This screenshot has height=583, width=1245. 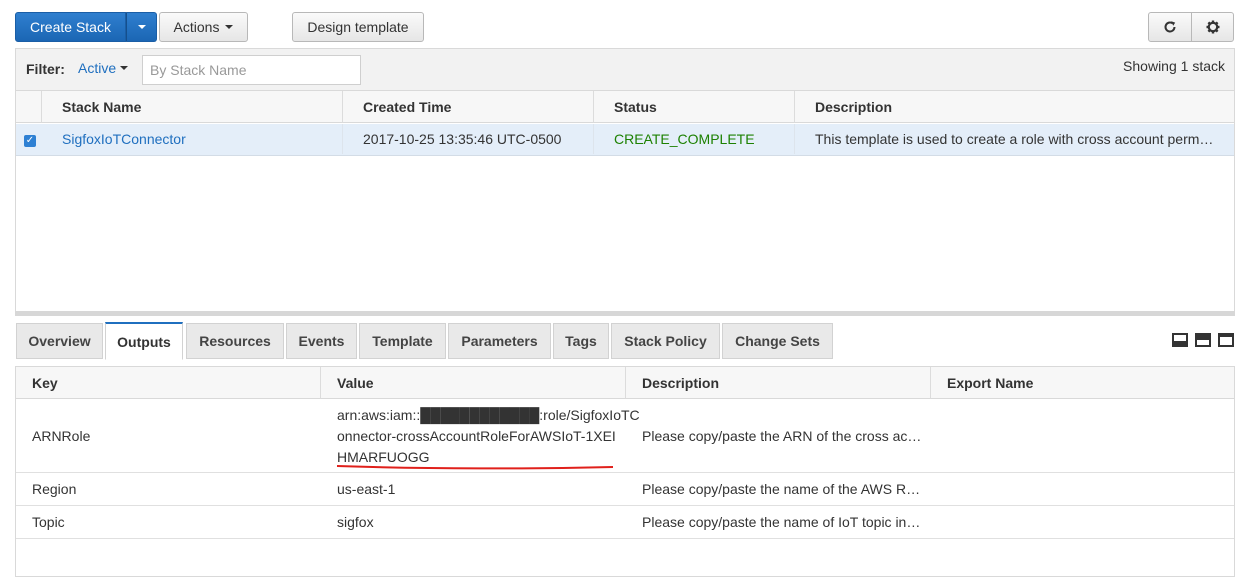 What do you see at coordinates (192, 139) in the screenshot?
I see `stack-name-link: SigfoxIoTConnector` at bounding box center [192, 139].